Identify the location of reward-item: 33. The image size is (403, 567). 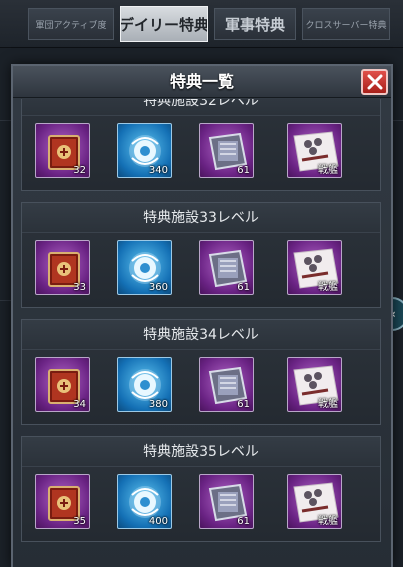
(62, 267).